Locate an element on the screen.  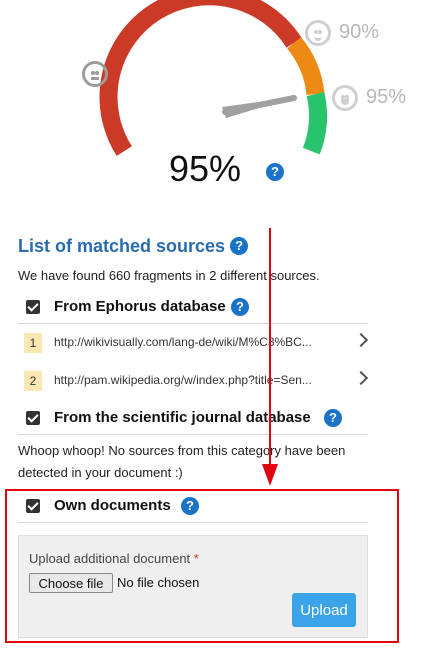
gauge-orange-arc is located at coordinates (305, 66).